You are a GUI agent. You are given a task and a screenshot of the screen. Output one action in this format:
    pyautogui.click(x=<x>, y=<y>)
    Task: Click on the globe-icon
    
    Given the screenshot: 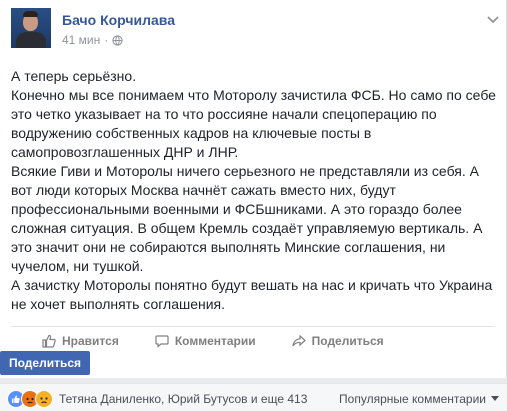 What is the action you would take?
    pyautogui.click(x=117, y=40)
    